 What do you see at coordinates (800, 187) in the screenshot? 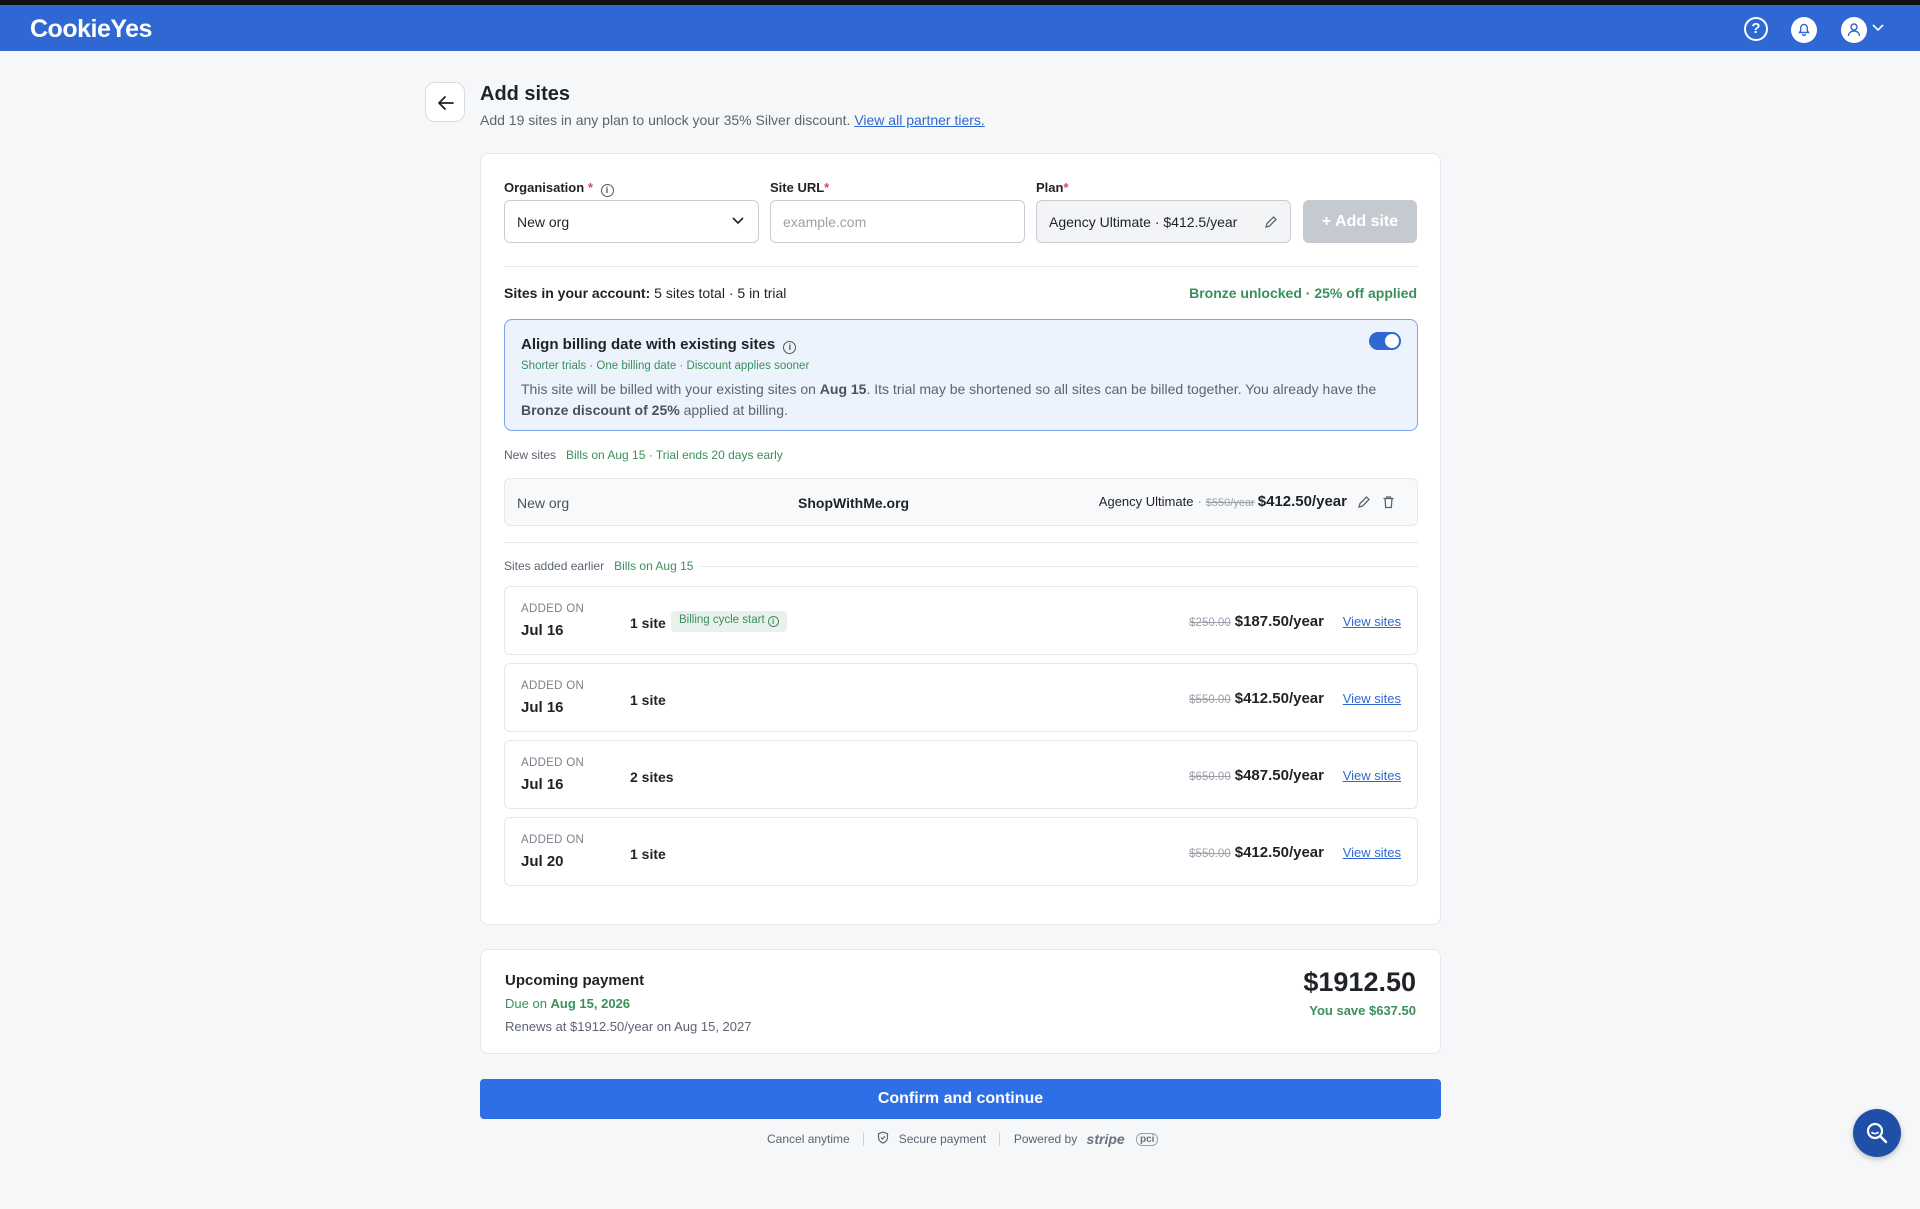
I see `site-url-label: Site URL*` at bounding box center [800, 187].